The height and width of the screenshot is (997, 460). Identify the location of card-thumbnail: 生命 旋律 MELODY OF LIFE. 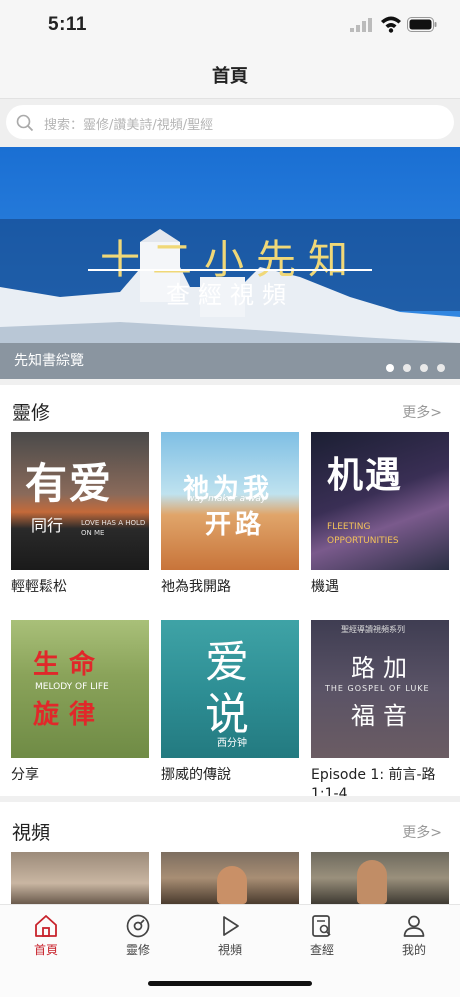
(80, 689).